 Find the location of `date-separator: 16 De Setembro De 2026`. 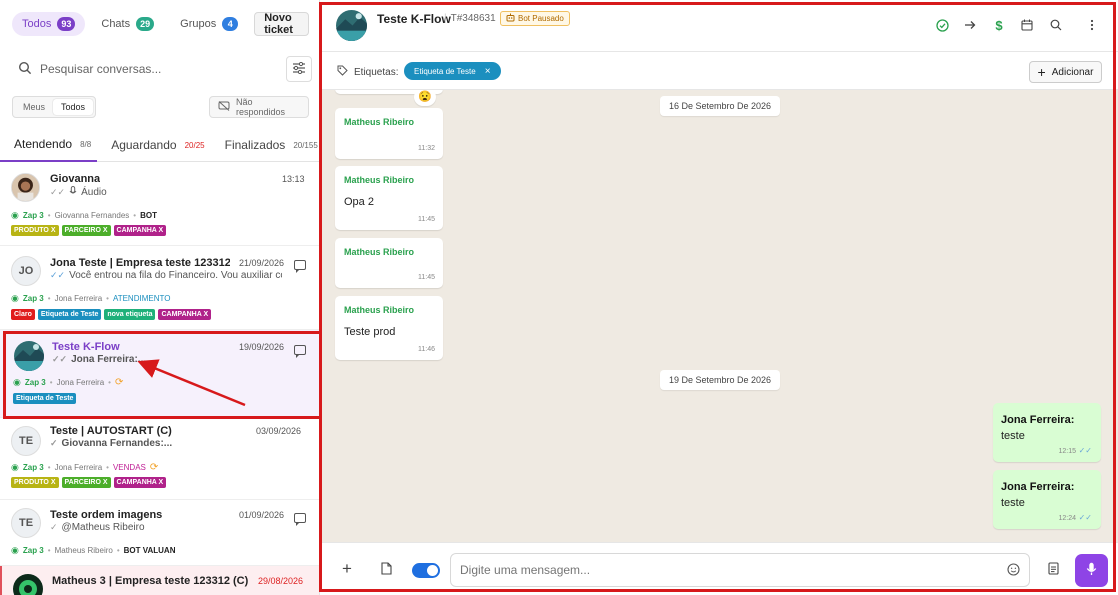

date-separator: 16 De Setembro De 2026 is located at coordinates (720, 106).